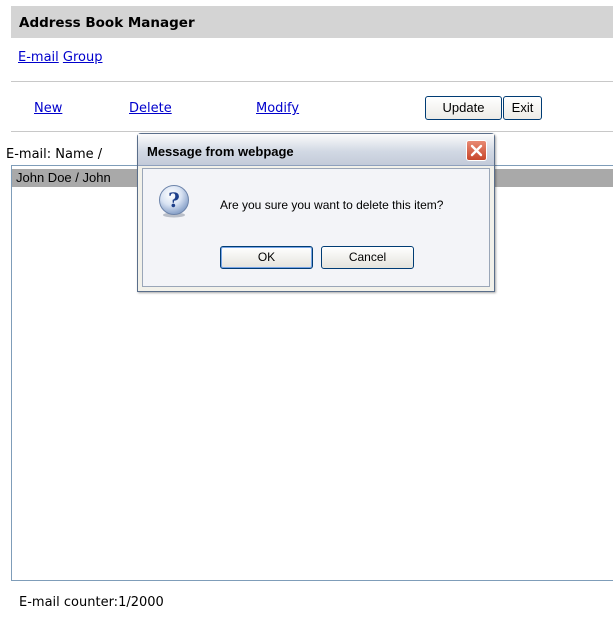 The width and height of the screenshot is (613, 638). I want to click on delete-link: Delete, so click(150, 108).